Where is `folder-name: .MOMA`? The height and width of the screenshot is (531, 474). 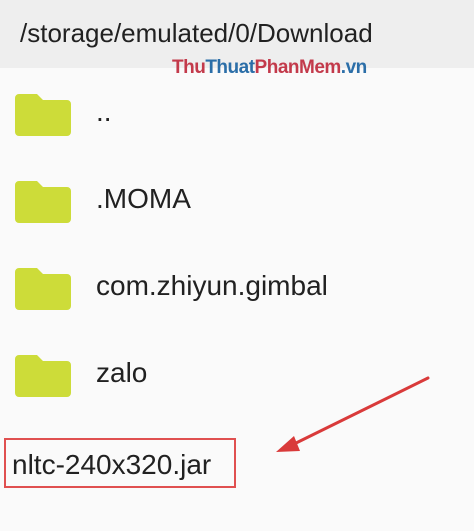
folder-name: .MOMA is located at coordinates (143, 198).